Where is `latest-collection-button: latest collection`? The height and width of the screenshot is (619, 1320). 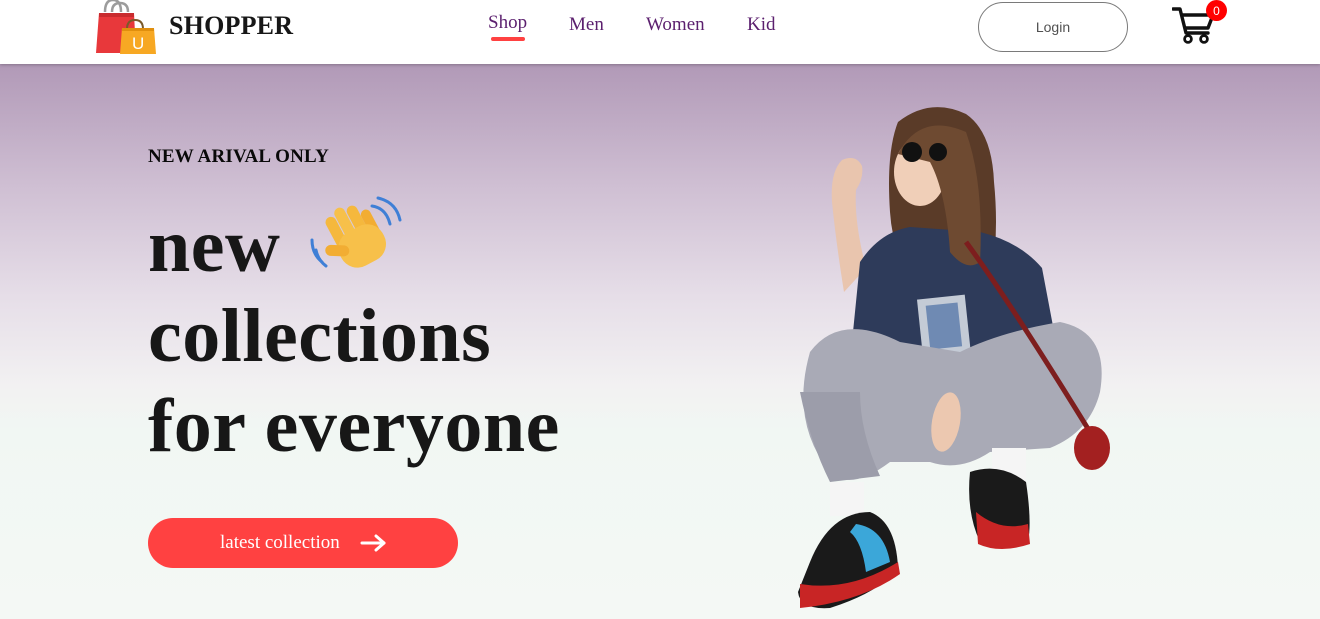
latest-collection-button: latest collection is located at coordinates (303, 543).